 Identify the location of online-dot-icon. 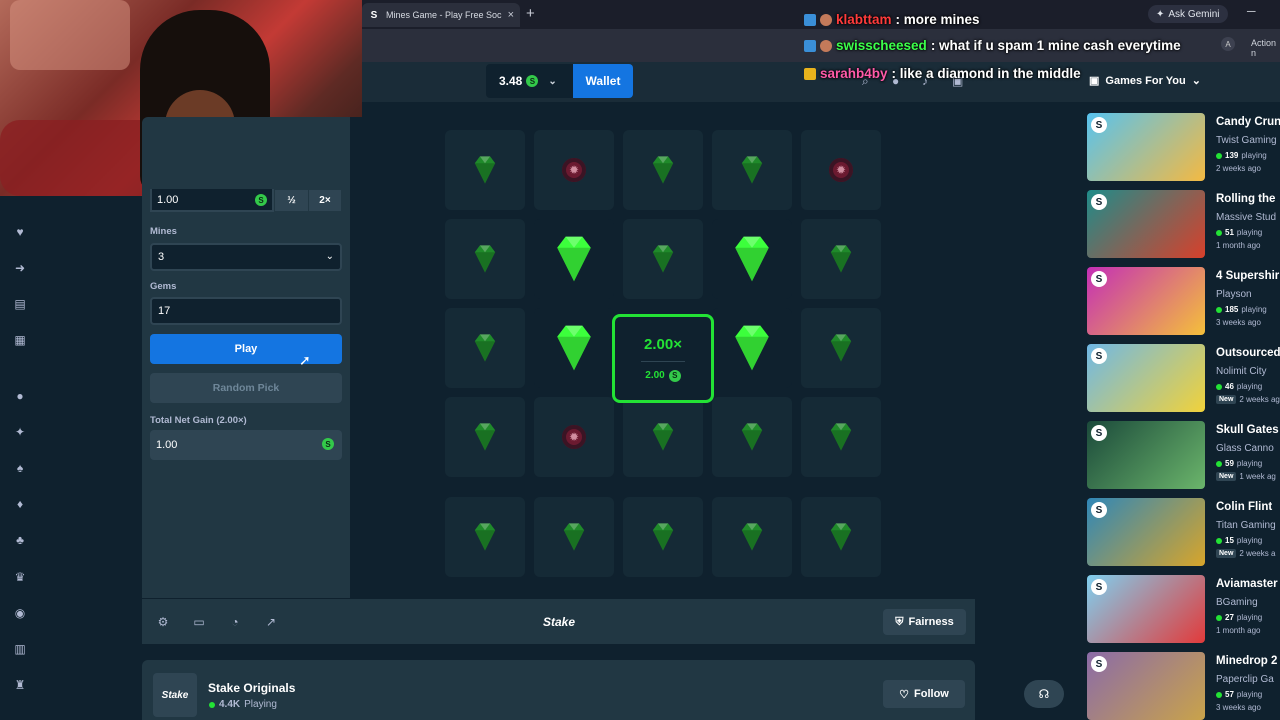
(1219, 155).